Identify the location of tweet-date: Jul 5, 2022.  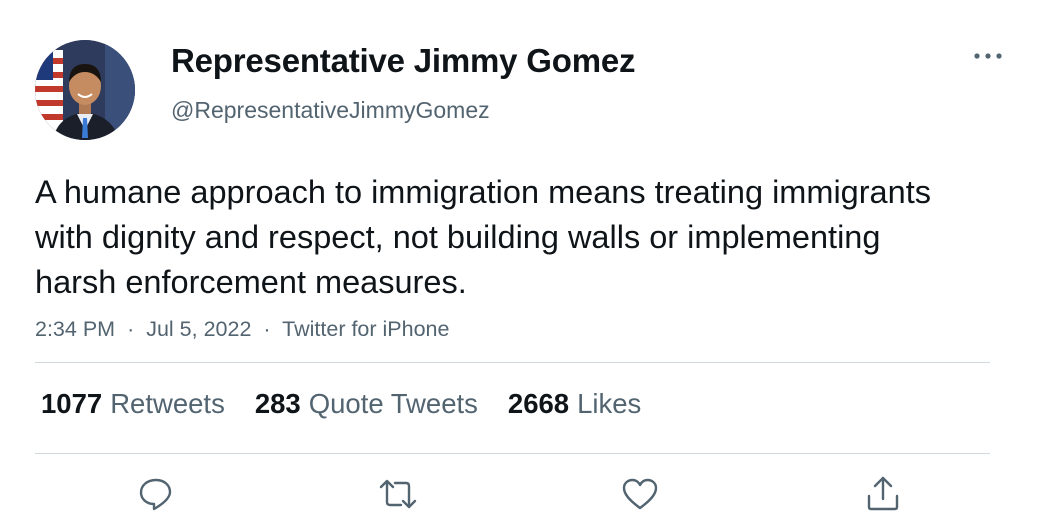
(198, 329).